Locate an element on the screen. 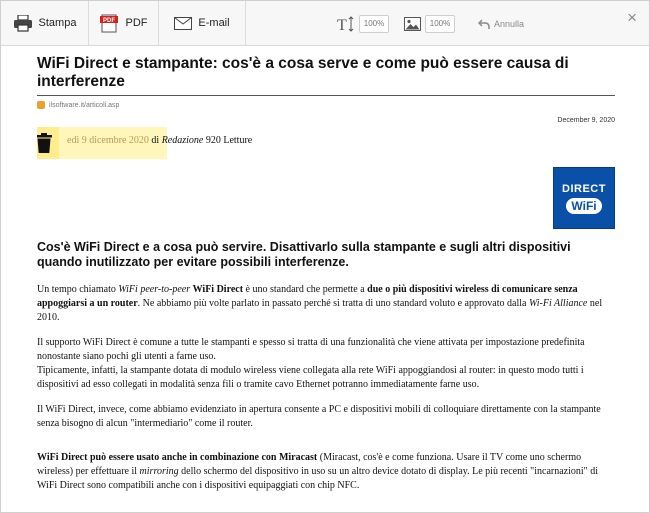  meta-by: di is located at coordinates (155, 140).